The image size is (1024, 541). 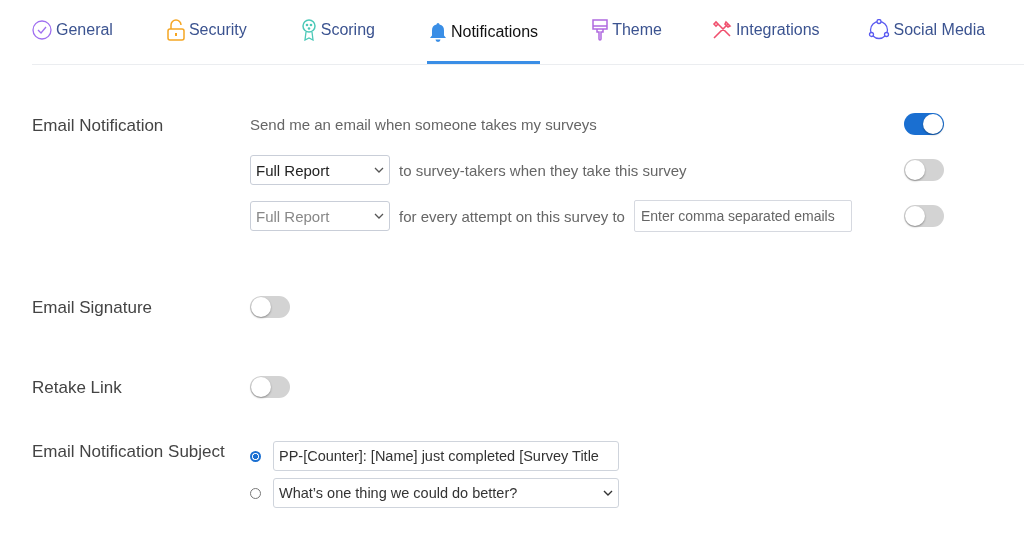 I want to click on tab: Social Media, so click(x=926, y=32).